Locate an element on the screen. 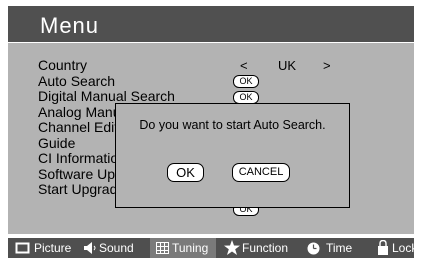  tab-function: Function is located at coordinates (260, 248).